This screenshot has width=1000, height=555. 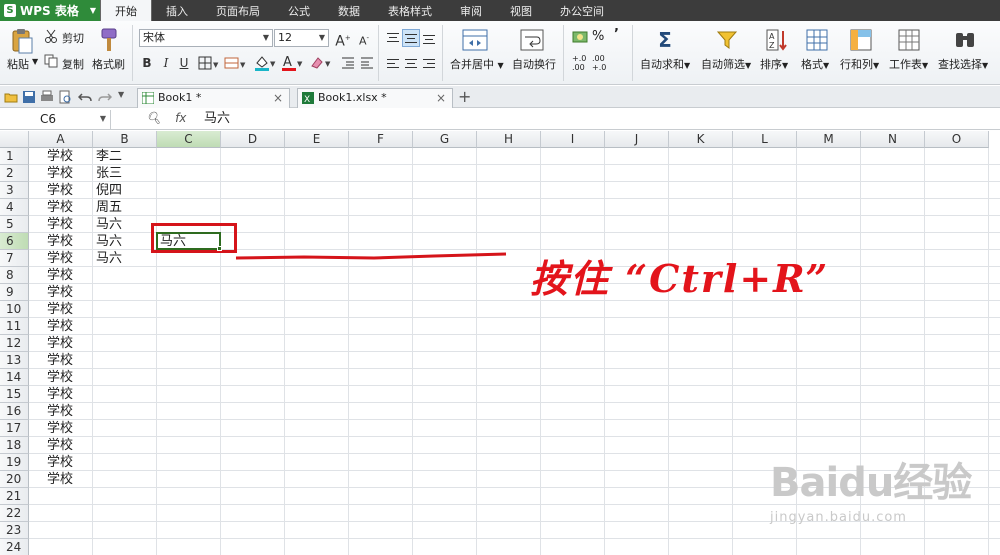 What do you see at coordinates (861, 40) in the screenshot?
I see `rows-columns-icon` at bounding box center [861, 40].